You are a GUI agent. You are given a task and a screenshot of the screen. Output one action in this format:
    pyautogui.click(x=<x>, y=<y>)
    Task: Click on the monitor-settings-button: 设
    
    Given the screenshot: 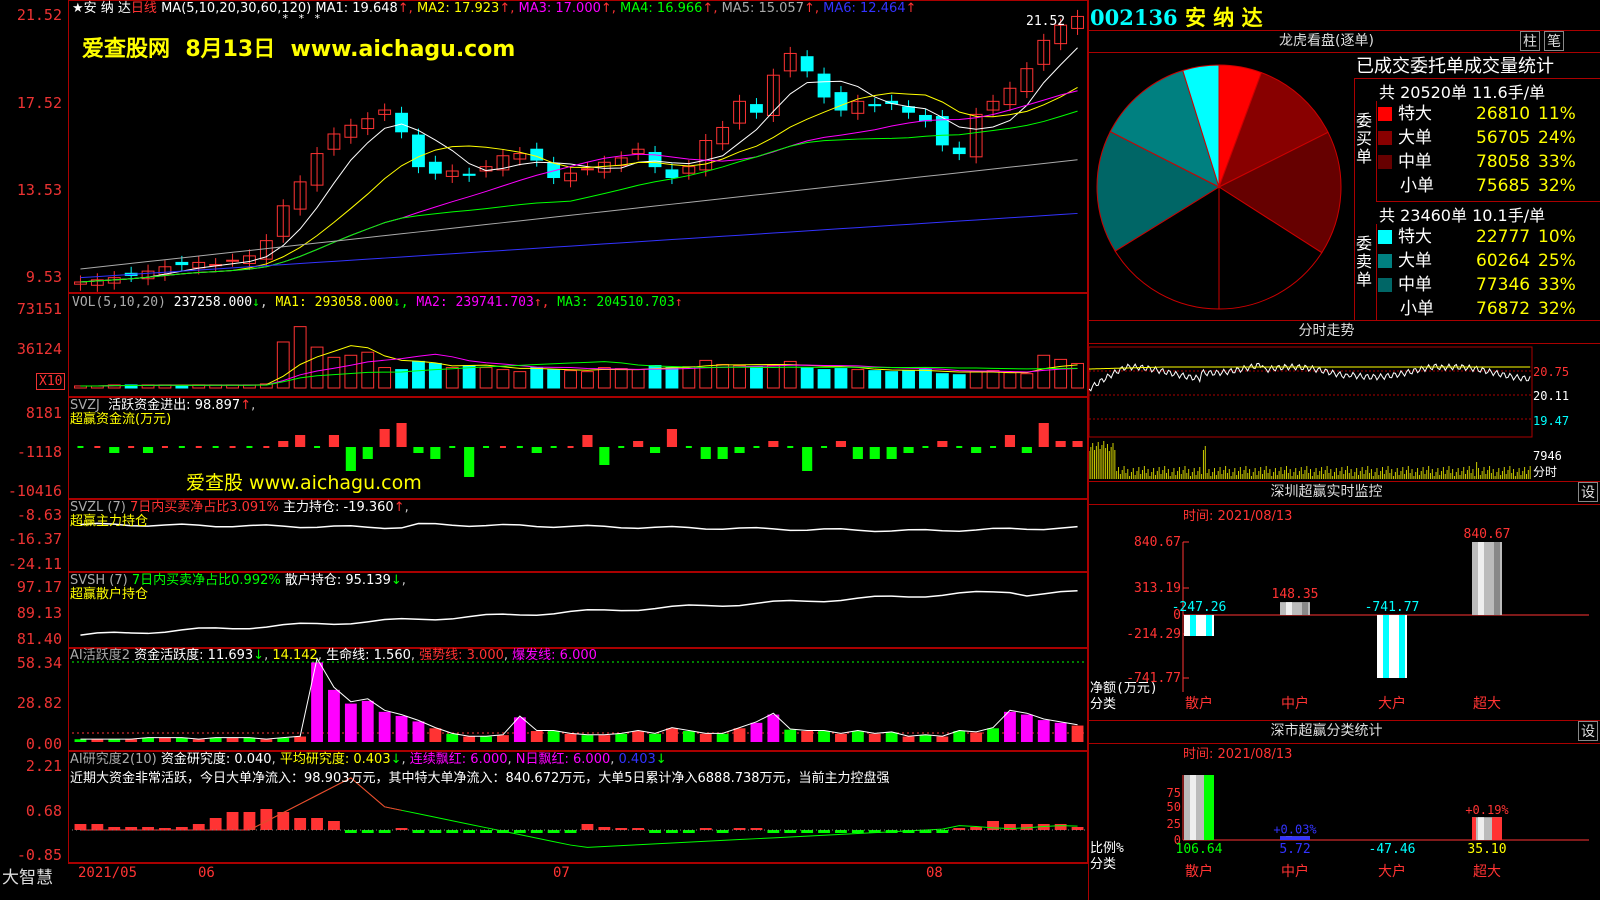 What is the action you would take?
    pyautogui.click(x=1588, y=492)
    